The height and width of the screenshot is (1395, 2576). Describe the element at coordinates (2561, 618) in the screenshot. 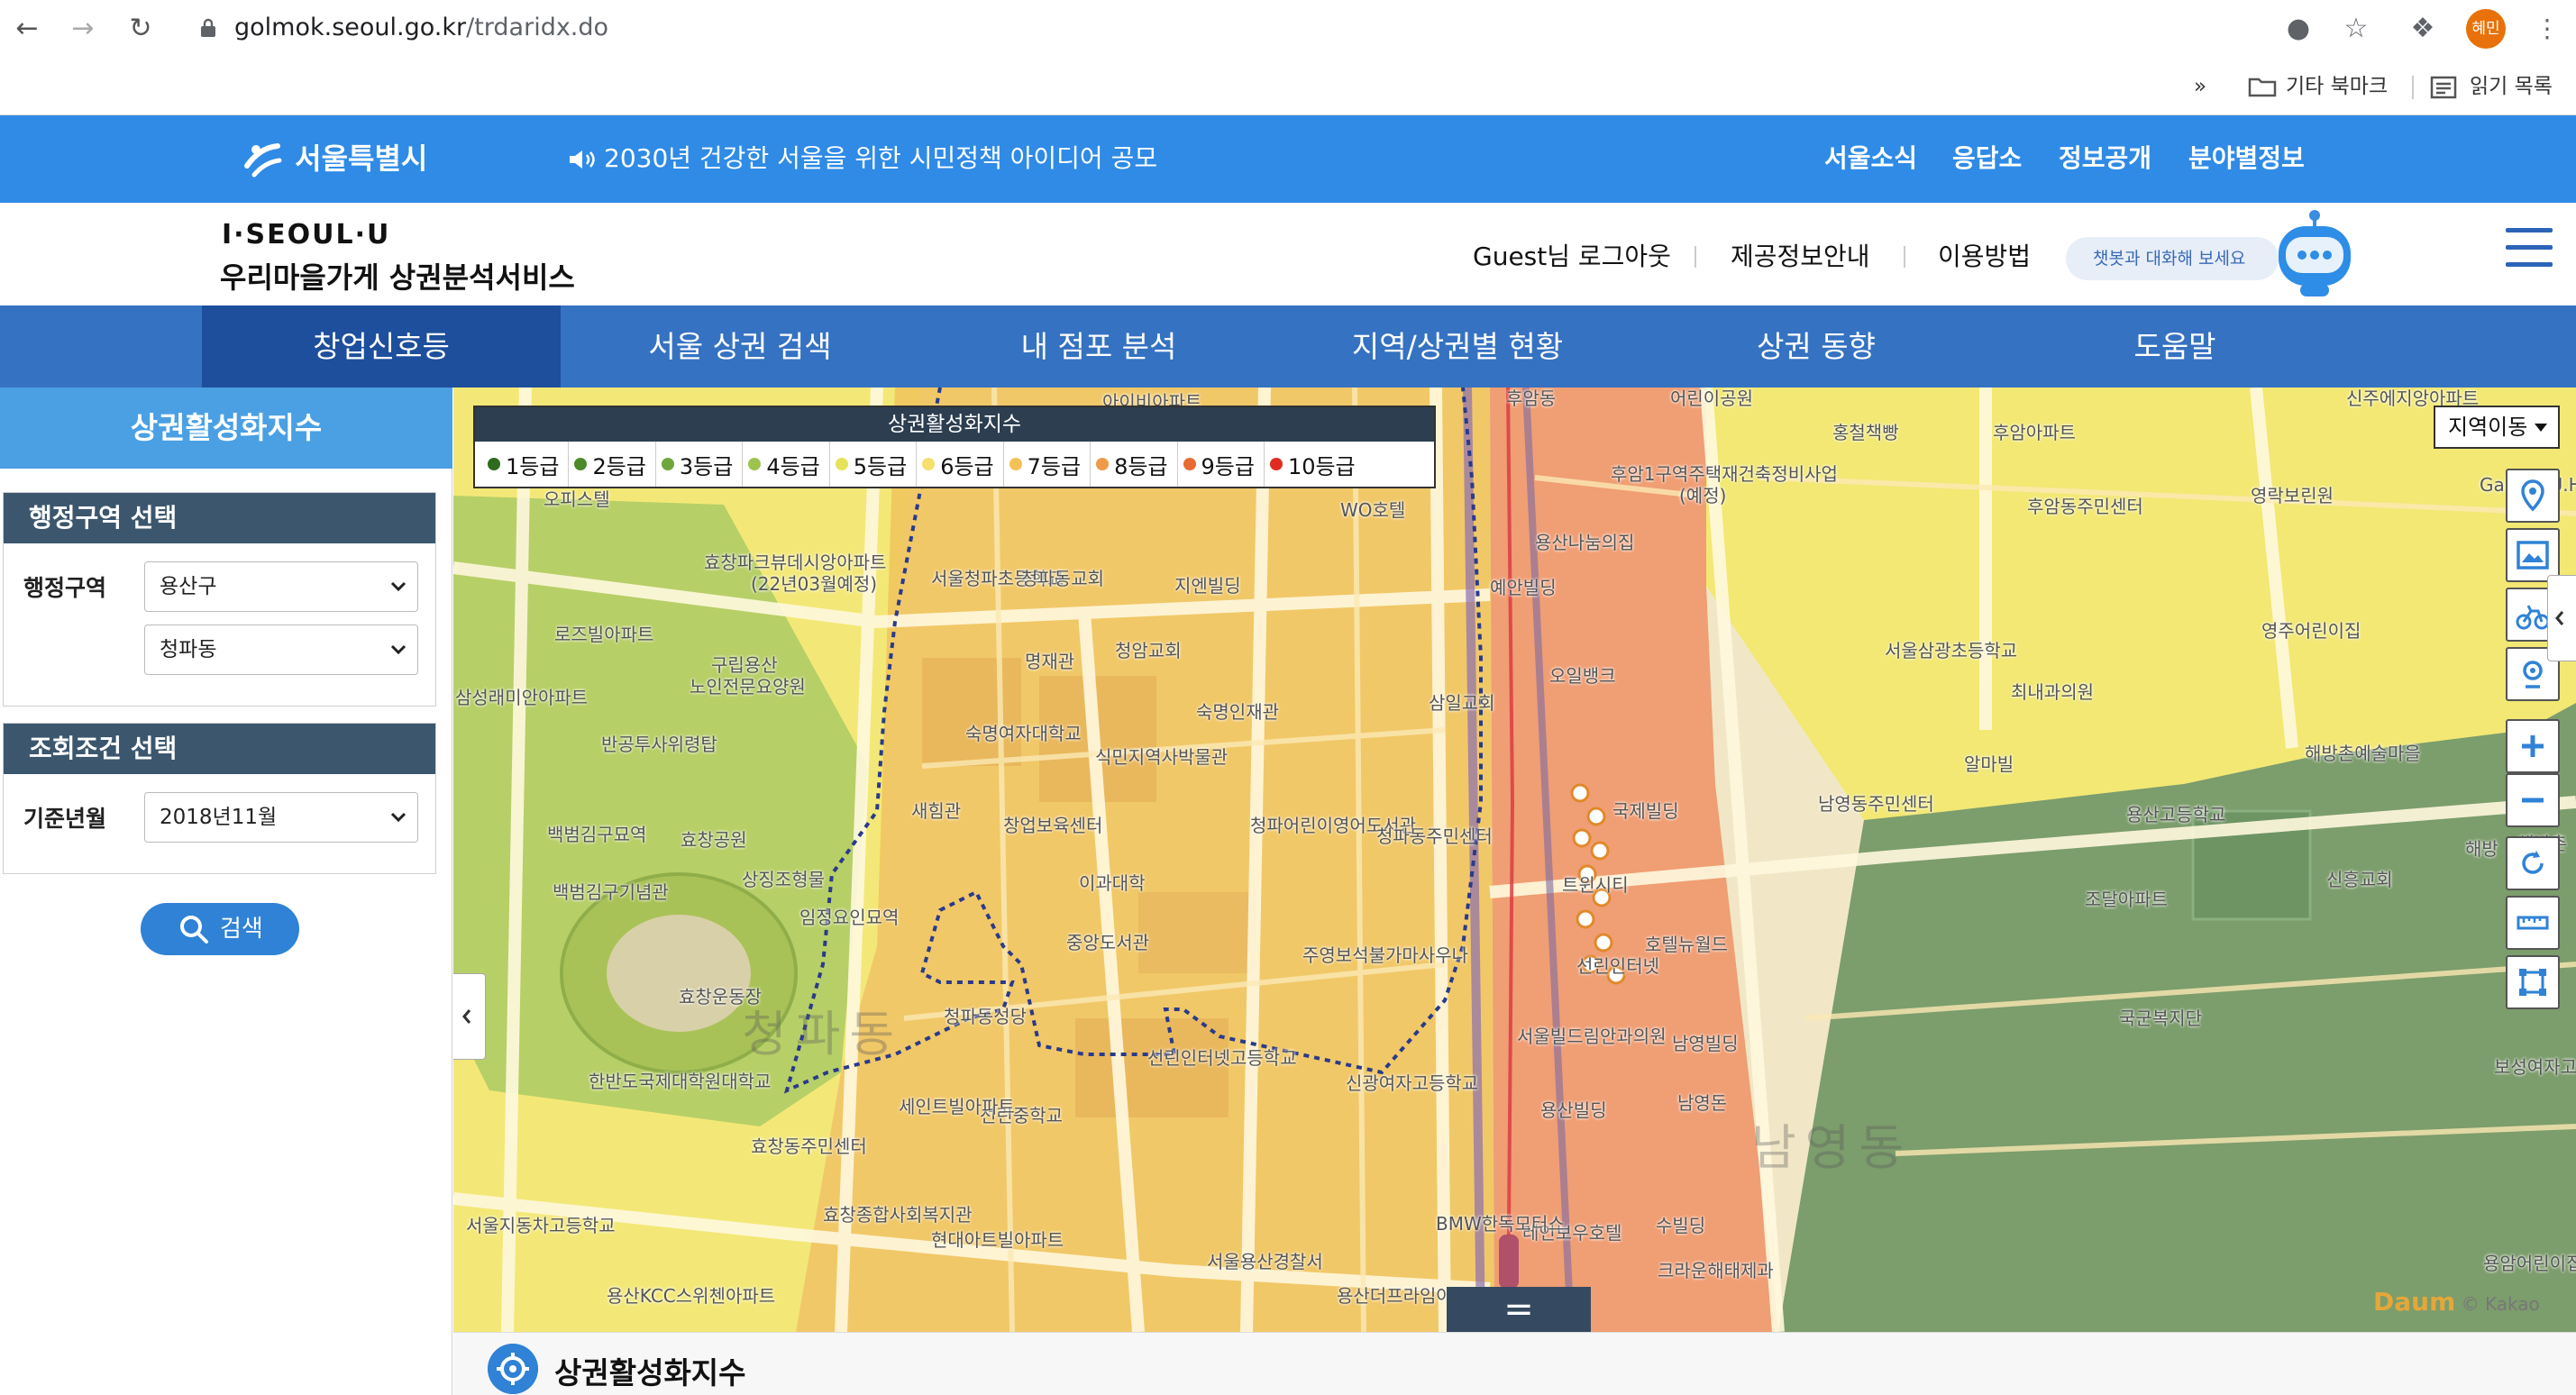

I see `right-panel-toggle` at that location.